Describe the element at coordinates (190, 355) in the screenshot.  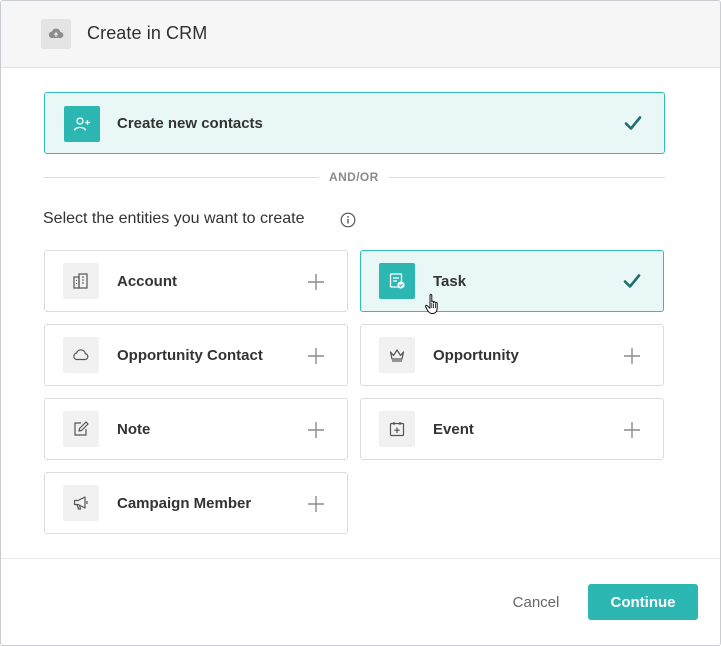
I see `entity-label: Opportunity Contact` at that location.